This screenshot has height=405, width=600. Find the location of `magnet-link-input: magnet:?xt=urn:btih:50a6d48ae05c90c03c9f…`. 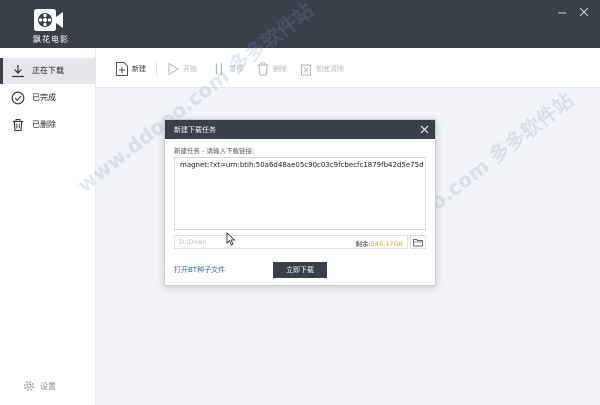

magnet-link-input: magnet:?xt=urn:btih:50a6d48ae05c90c03c9f… is located at coordinates (300, 193).